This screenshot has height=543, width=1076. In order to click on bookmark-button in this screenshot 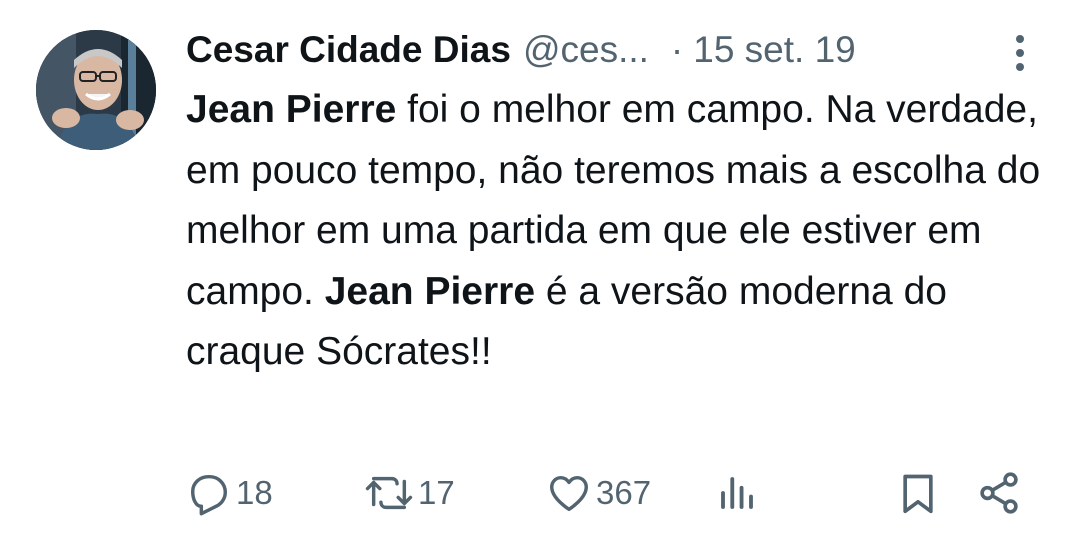, I will do `click(918, 493)`.